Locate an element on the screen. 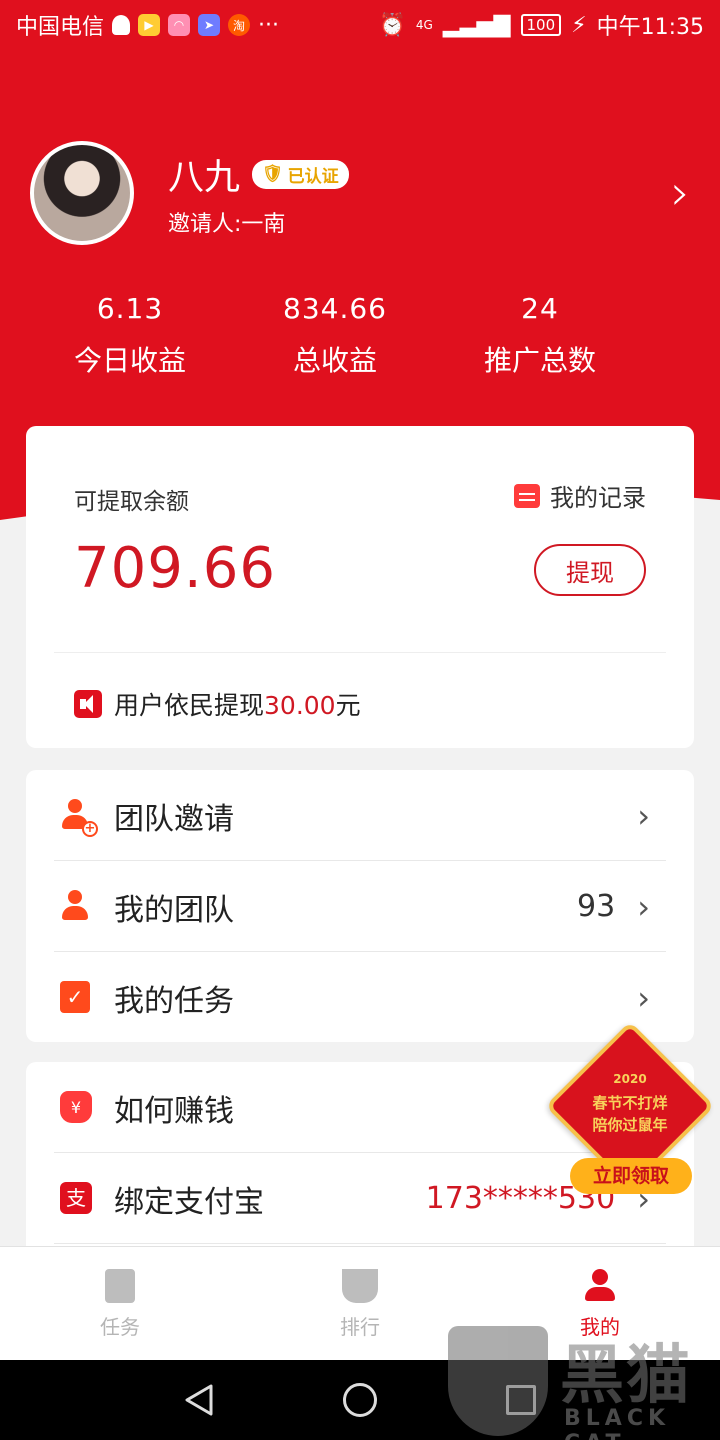  spring-festival-promo: 2020 春节不打烊 陪你过鼠年 立即领取 is located at coordinates (630, 1110).